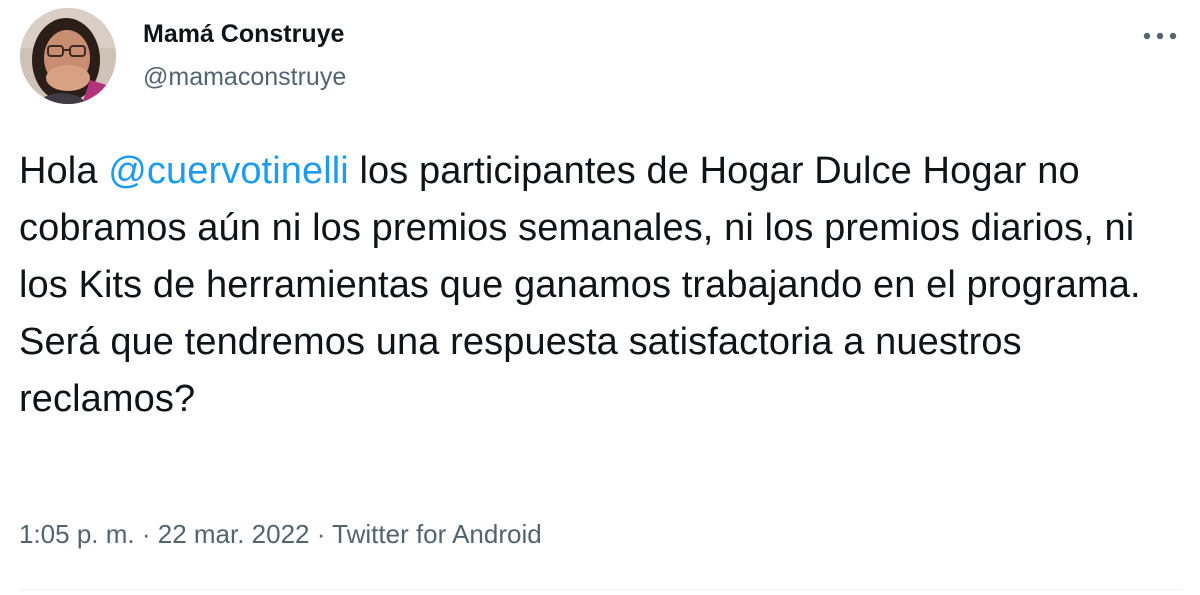 This screenshot has height=595, width=1200. I want to click on divider, so click(601, 589).